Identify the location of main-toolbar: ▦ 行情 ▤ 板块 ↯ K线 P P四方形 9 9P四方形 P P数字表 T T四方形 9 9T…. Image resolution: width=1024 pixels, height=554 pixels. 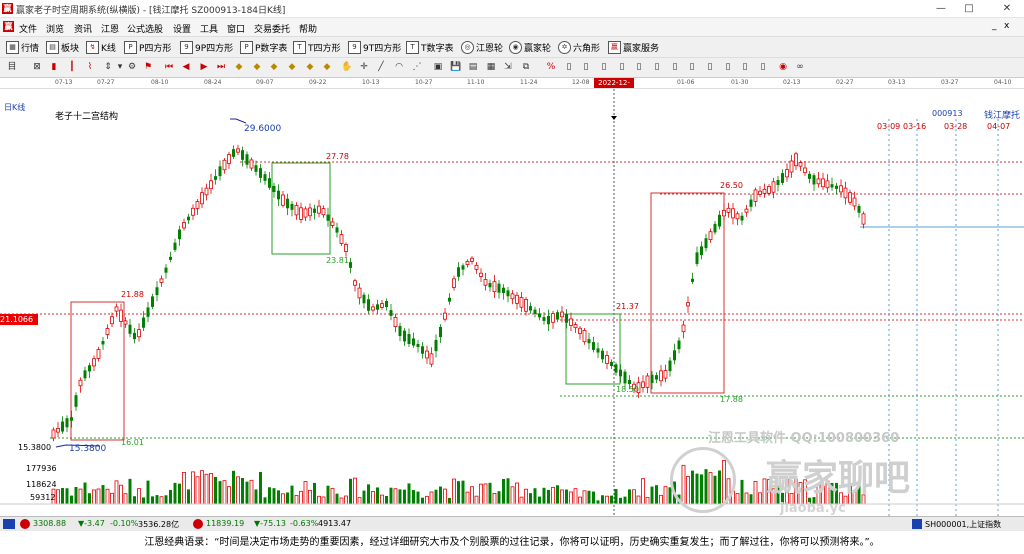
(512, 47).